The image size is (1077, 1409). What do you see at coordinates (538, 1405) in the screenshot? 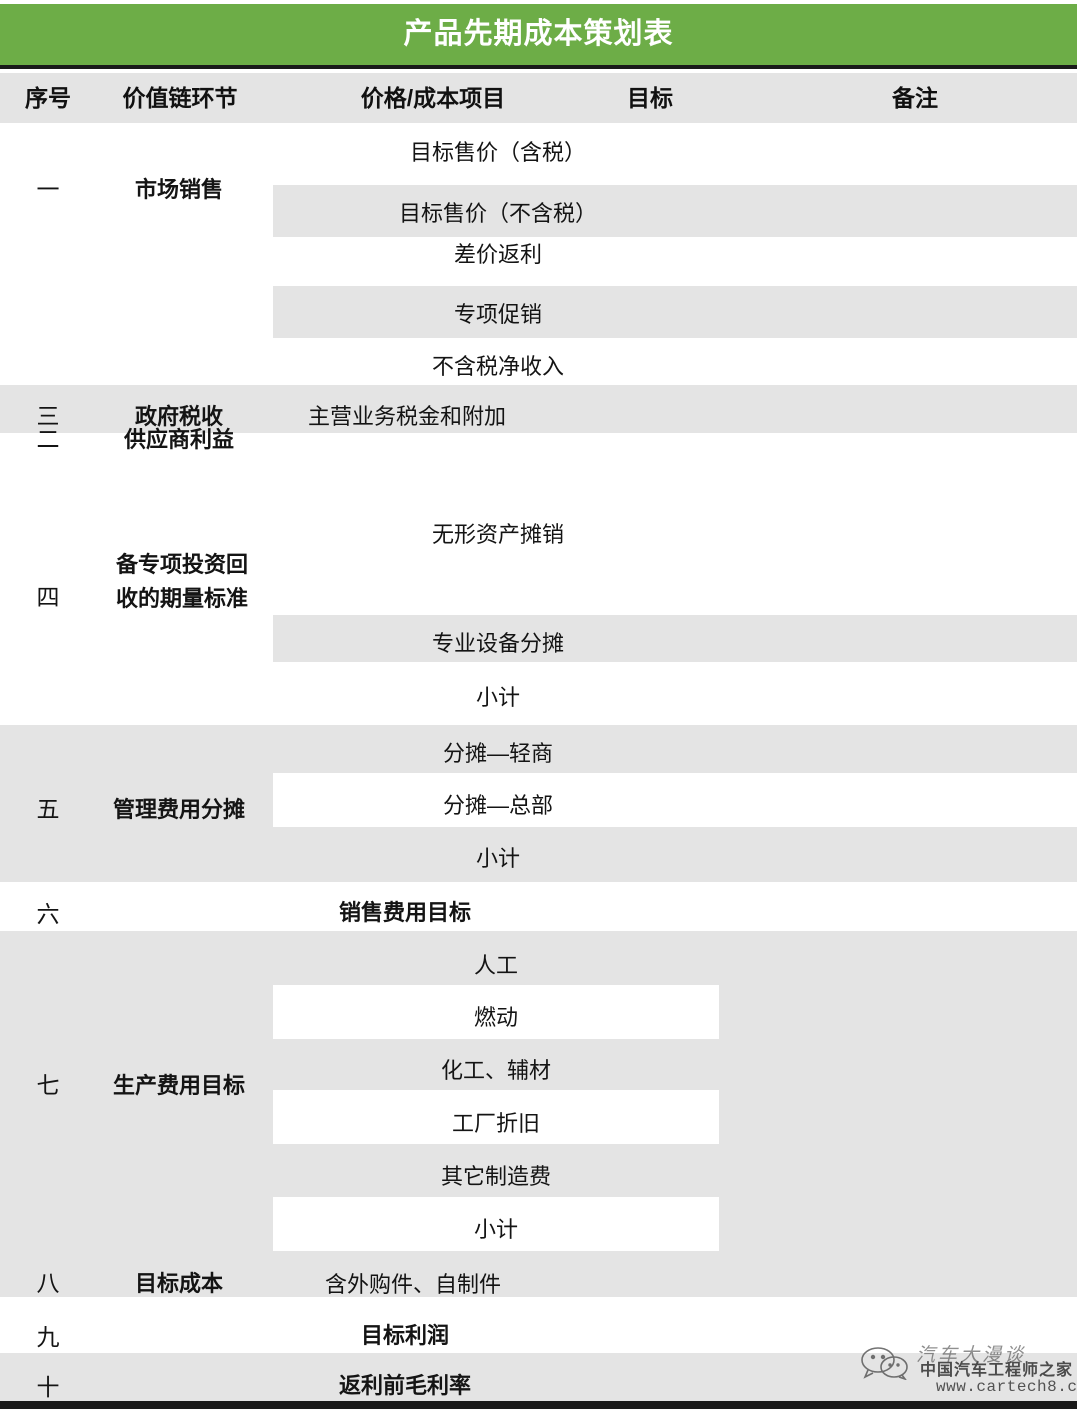
I see `bottom-divider` at bounding box center [538, 1405].